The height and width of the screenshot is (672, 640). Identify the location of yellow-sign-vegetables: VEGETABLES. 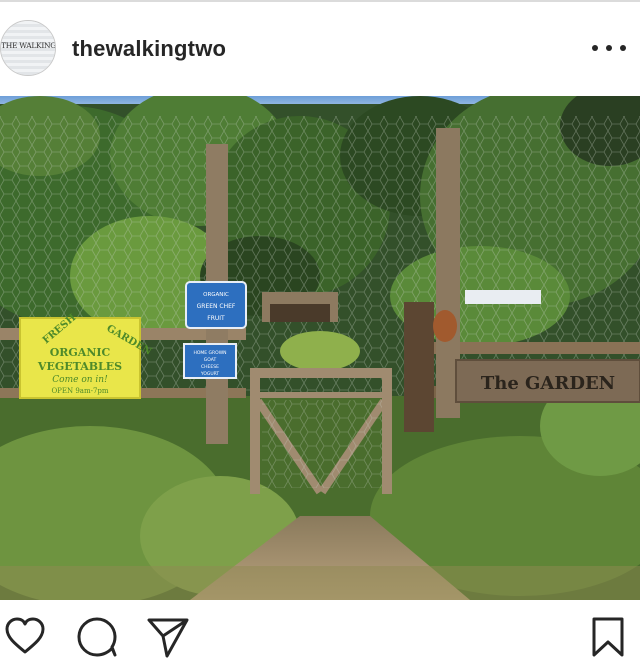
(79, 366).